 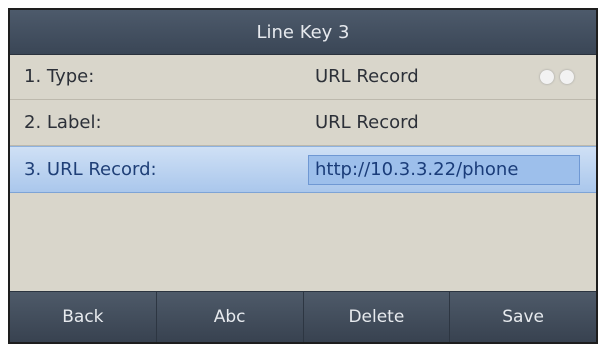 What do you see at coordinates (557, 76) in the screenshot?
I see `type-selector-arrows` at bounding box center [557, 76].